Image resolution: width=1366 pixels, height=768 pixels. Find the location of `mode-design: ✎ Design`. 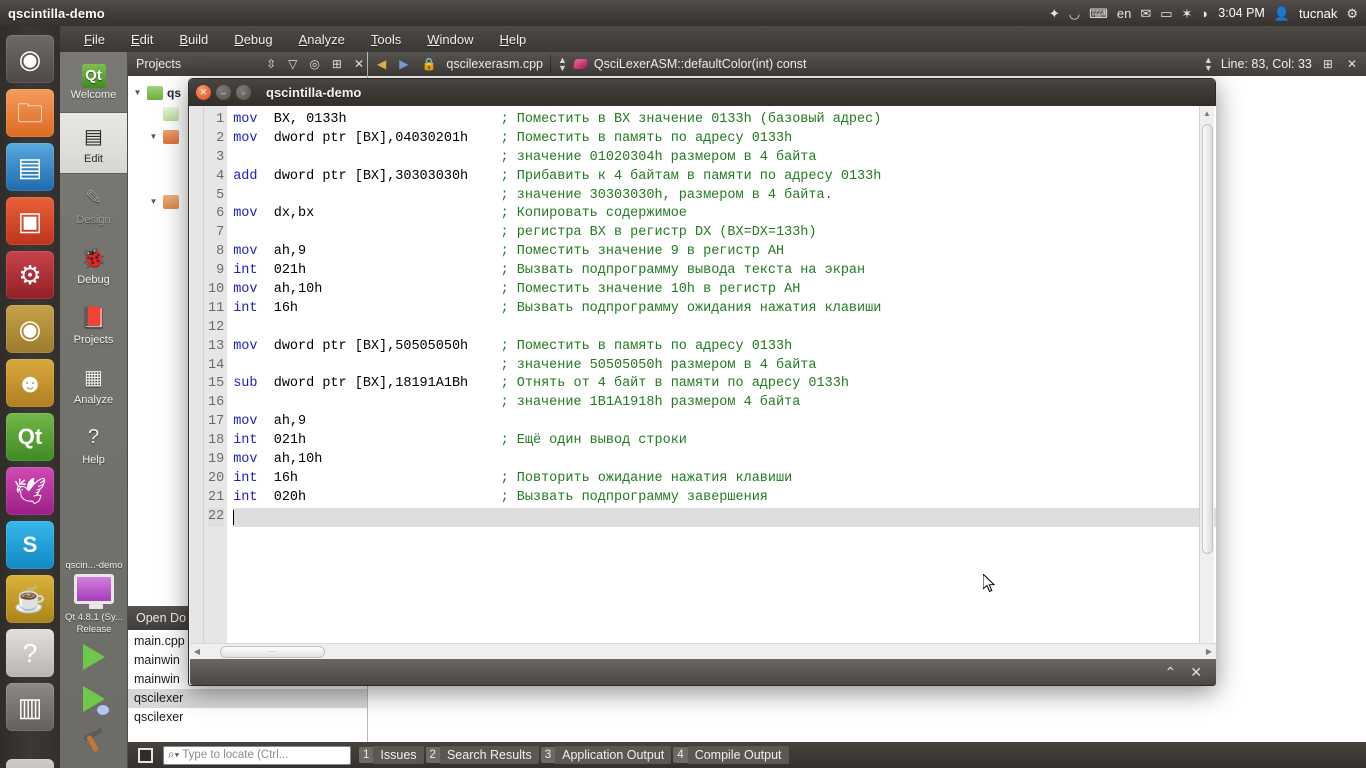

mode-design: ✎ Design is located at coordinates (93, 204).